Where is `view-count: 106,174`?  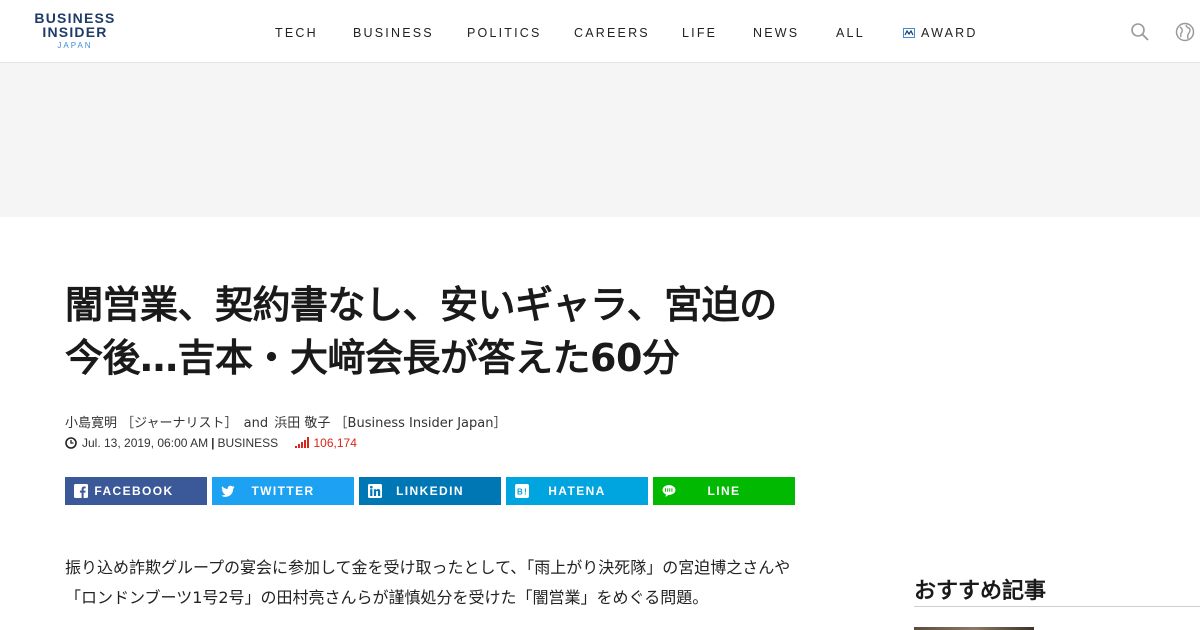
view-count: 106,174 is located at coordinates (326, 443).